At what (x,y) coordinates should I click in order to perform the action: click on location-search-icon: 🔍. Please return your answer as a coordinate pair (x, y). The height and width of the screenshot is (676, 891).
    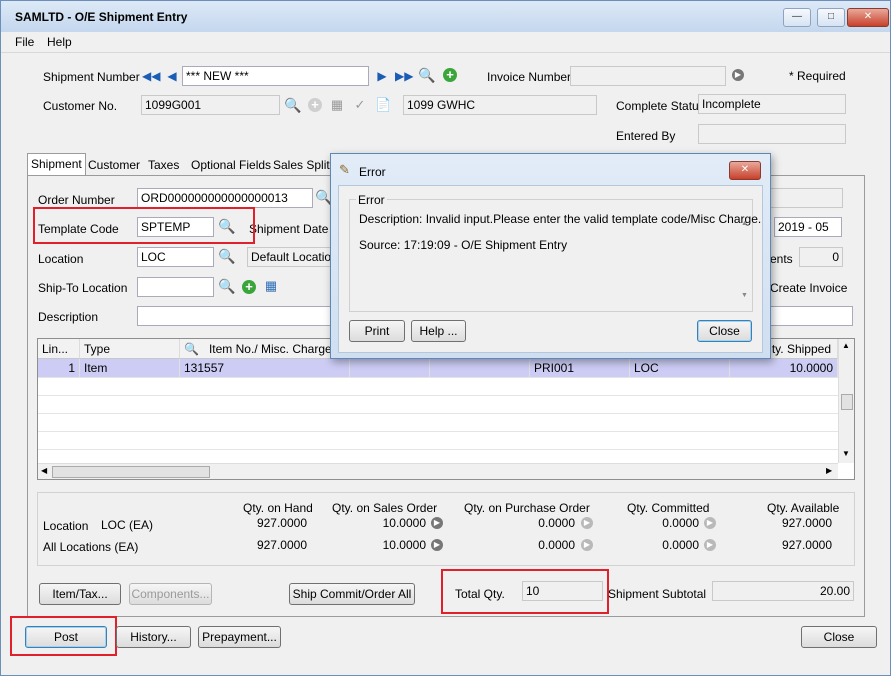
    Looking at the image, I should click on (226, 256).